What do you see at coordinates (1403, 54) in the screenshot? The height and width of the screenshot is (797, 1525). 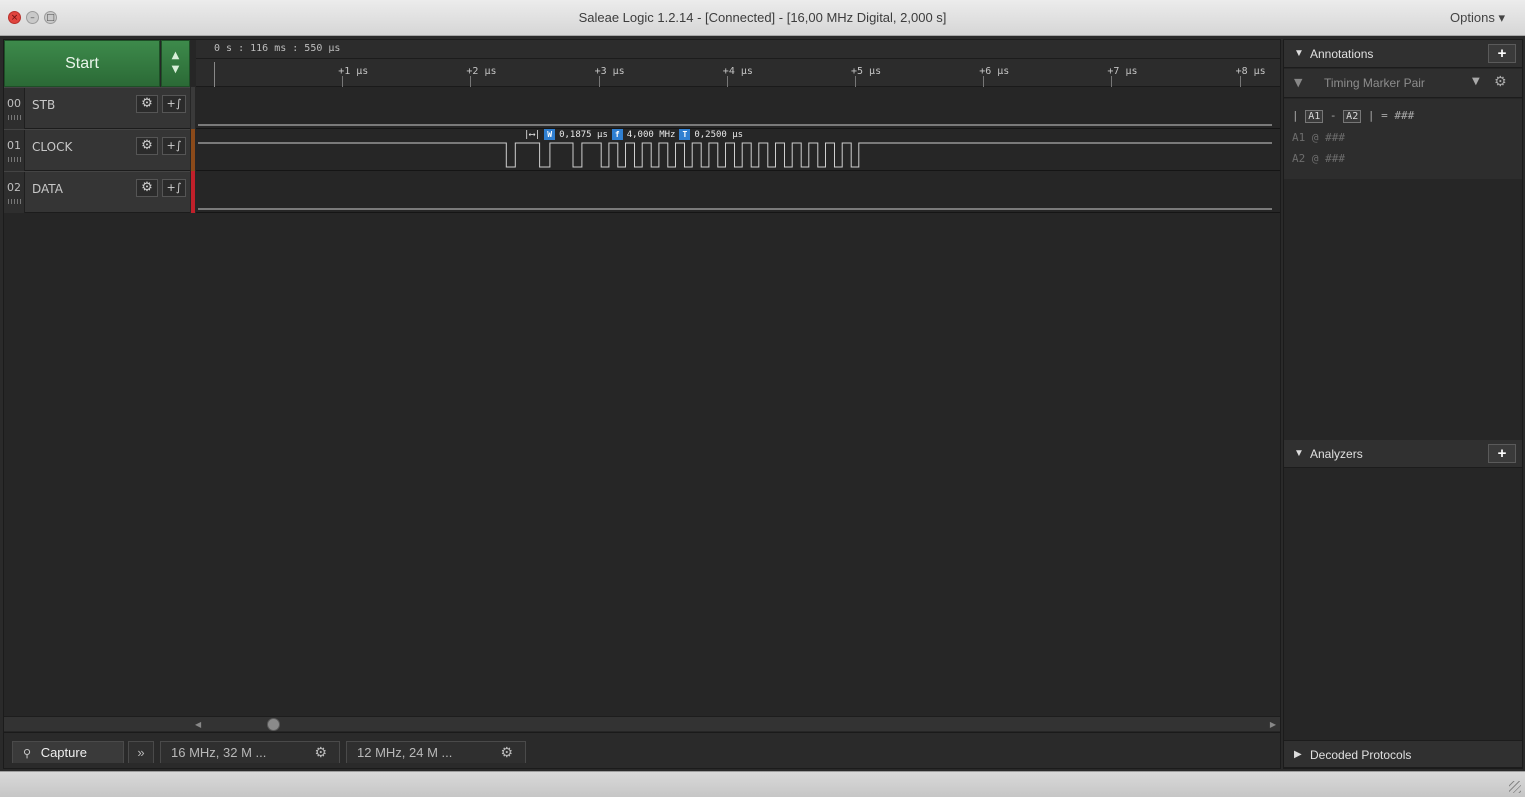 I see `annotations-header: ▼ Annotations +` at bounding box center [1403, 54].